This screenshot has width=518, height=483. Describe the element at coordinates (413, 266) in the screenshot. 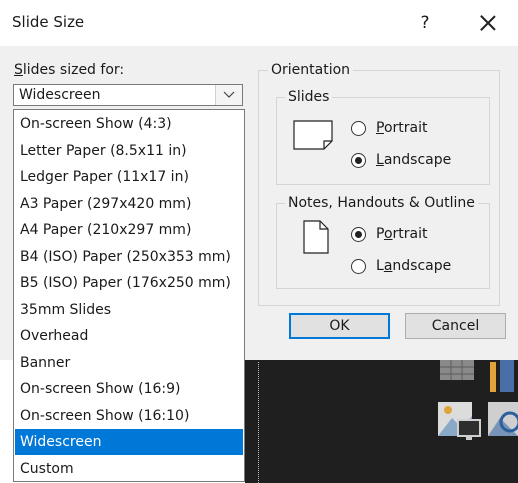

I see `notes-landscape-label: Landscape` at that location.